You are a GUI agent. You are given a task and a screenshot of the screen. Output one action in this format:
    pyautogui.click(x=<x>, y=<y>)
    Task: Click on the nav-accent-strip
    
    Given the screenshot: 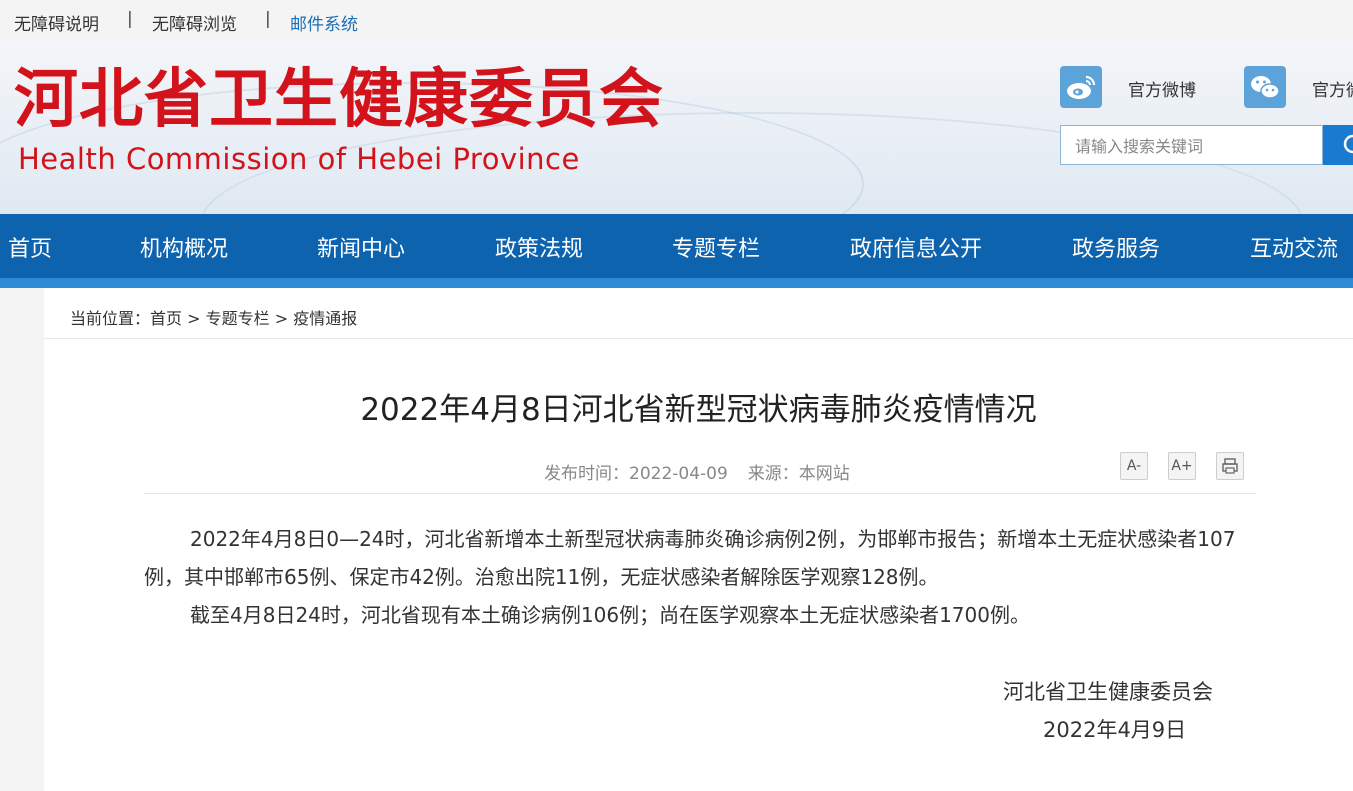 What is the action you would take?
    pyautogui.click(x=676, y=283)
    